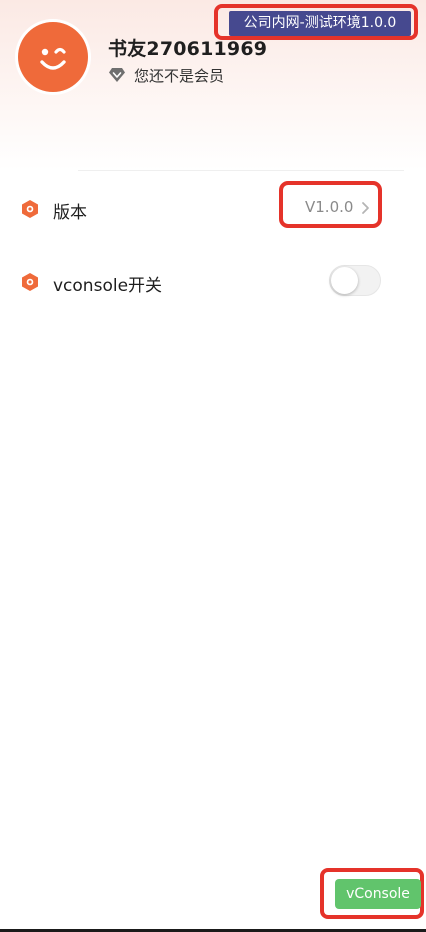  What do you see at coordinates (70, 213) in the screenshot?
I see `version-label: 版本` at bounding box center [70, 213].